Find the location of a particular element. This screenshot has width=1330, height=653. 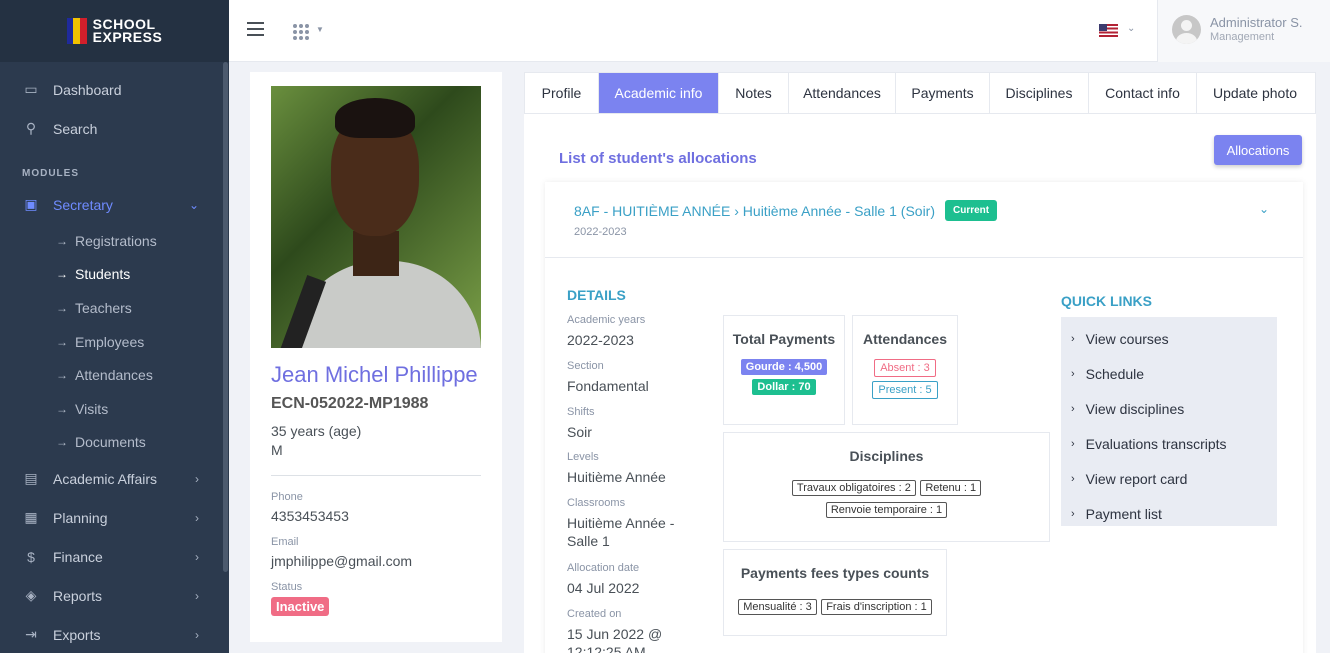

logo: SCHOOL EXPRESS is located at coordinates (114, 31).